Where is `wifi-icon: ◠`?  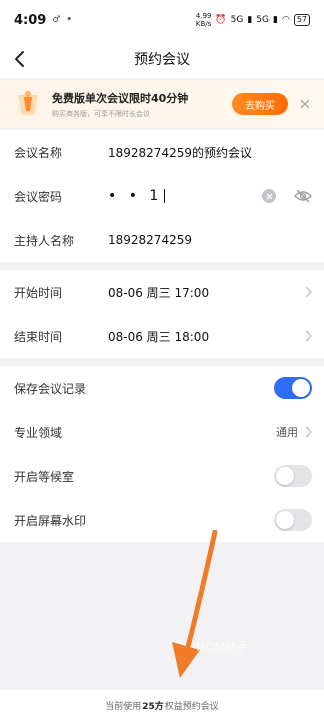
wifi-icon: ◠ is located at coordinates (285, 20).